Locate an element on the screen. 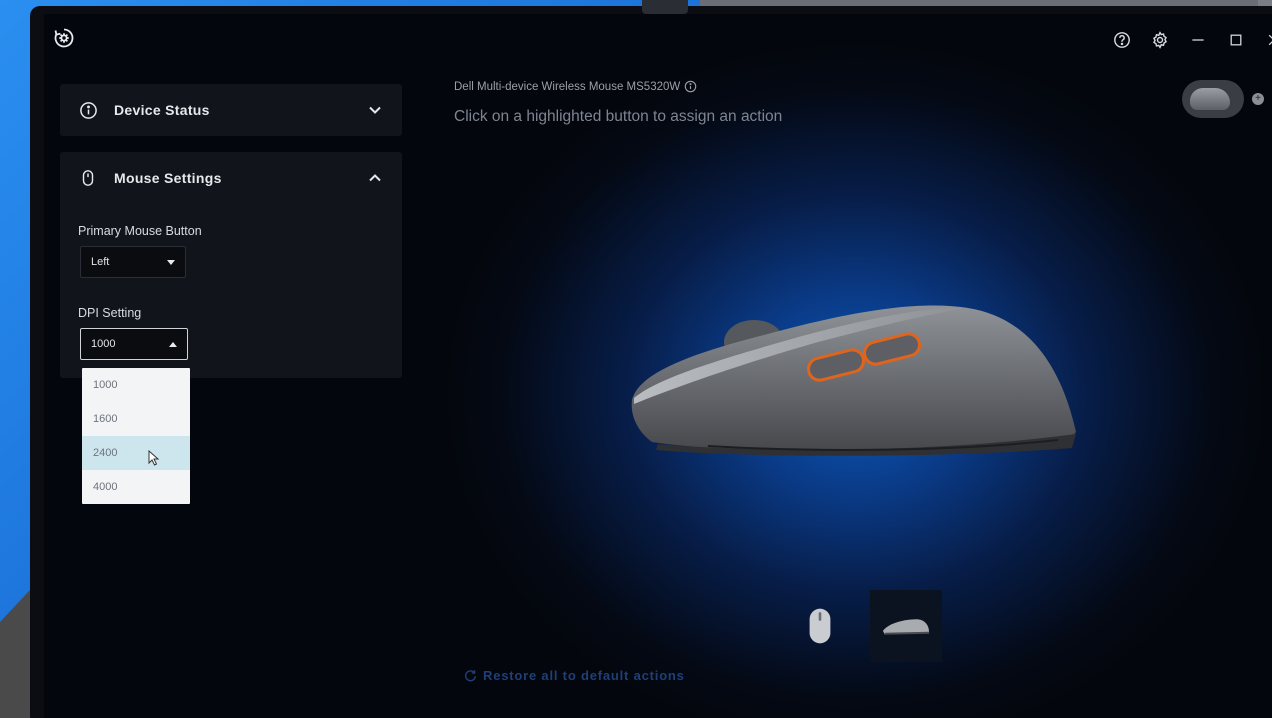 This screenshot has height=718, width=1272. dpi-option: 1000 is located at coordinates (136, 385).